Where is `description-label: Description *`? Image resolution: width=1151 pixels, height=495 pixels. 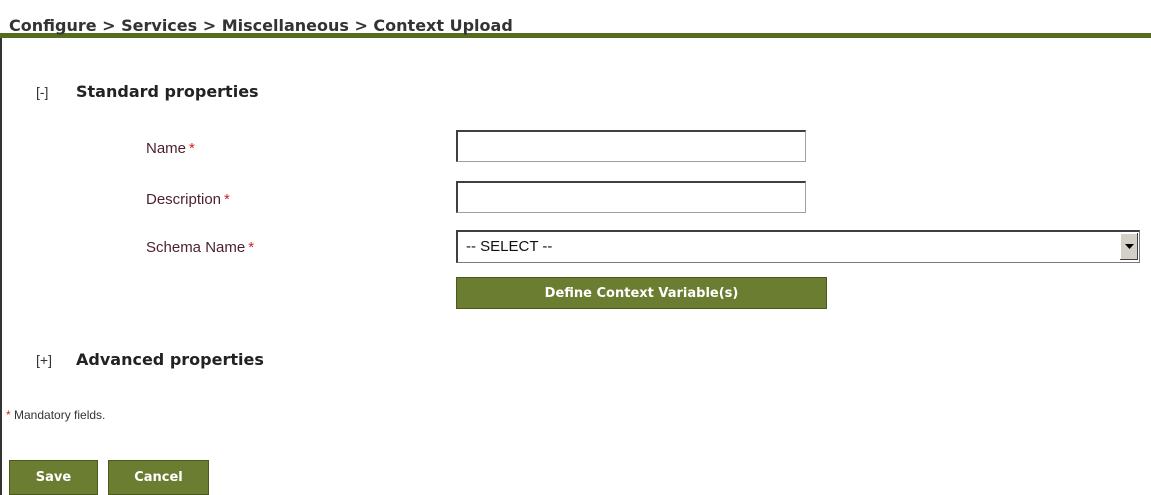
description-label: Description * is located at coordinates (188, 199).